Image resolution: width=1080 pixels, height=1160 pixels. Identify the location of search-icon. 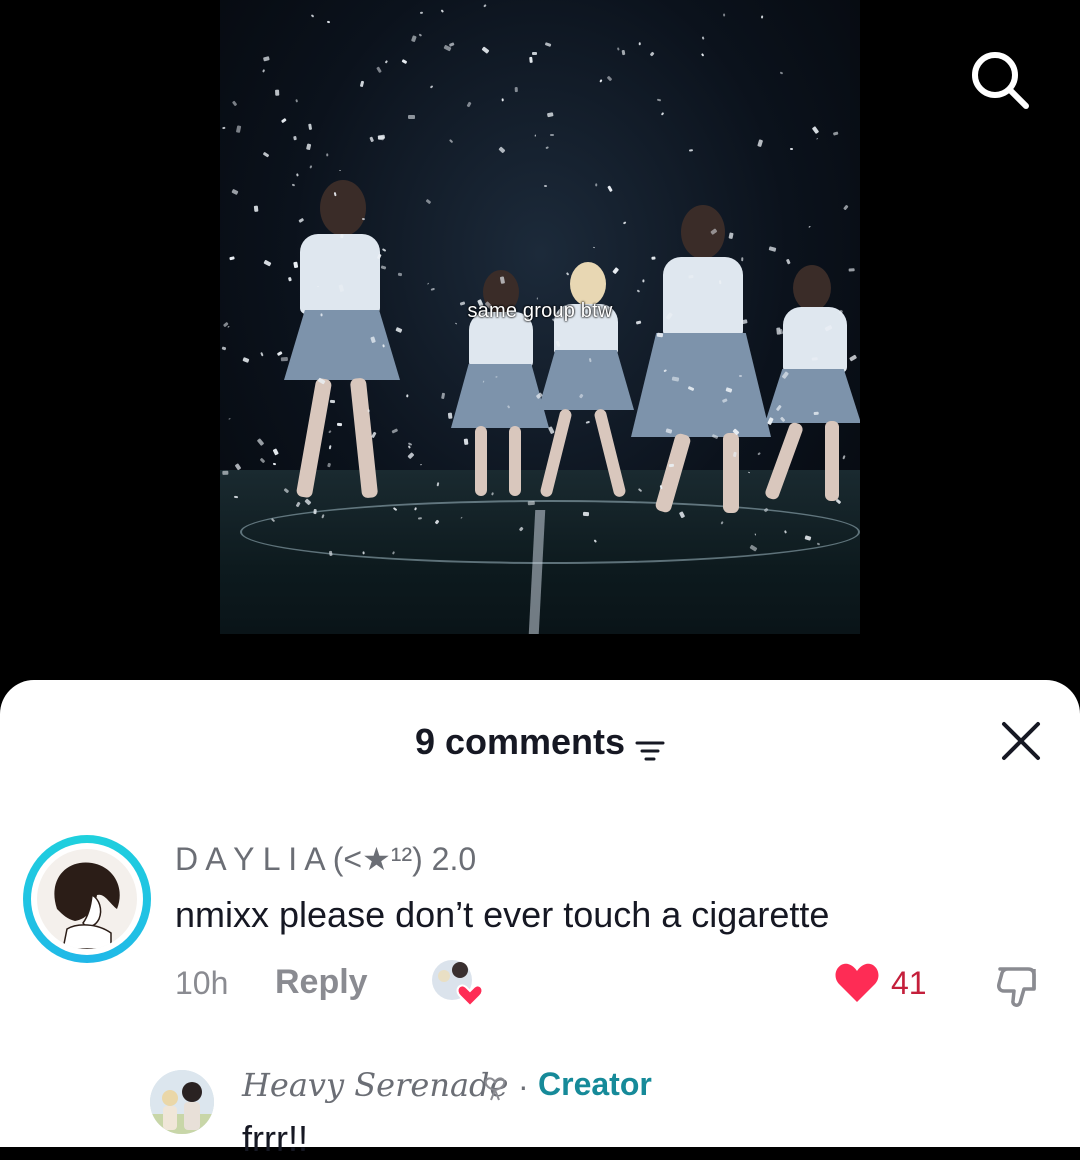
(1000, 80).